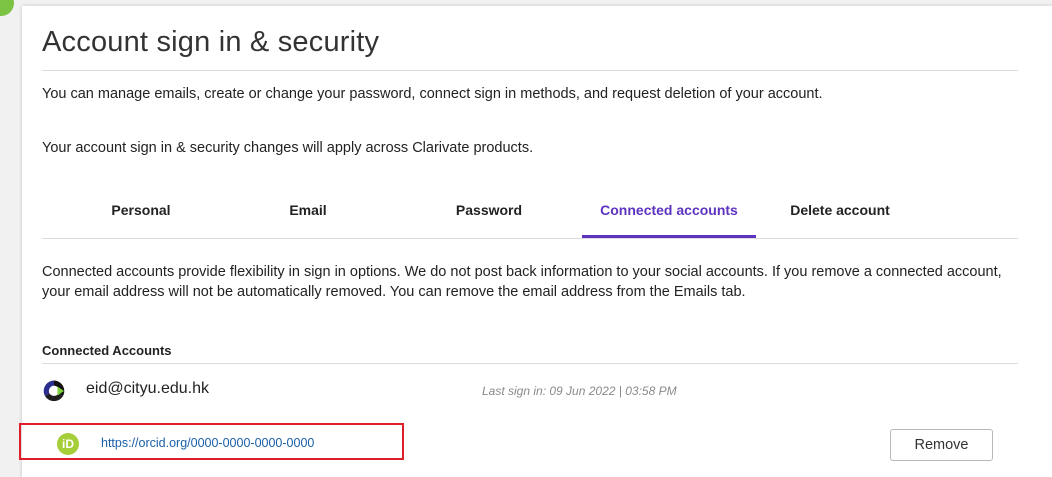  I want to click on tab-label: Email, so click(308, 210).